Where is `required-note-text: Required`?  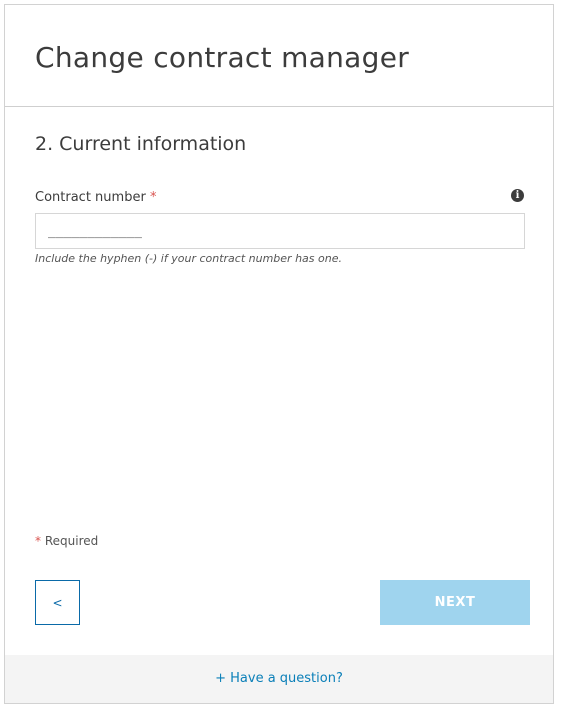 required-note-text: Required is located at coordinates (71, 541).